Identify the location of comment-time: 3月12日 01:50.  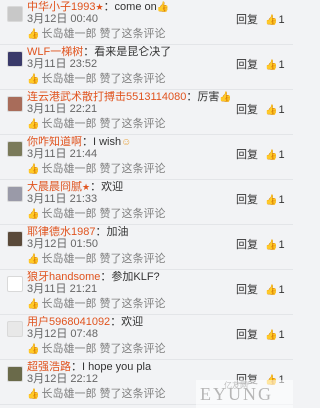
(62, 244).